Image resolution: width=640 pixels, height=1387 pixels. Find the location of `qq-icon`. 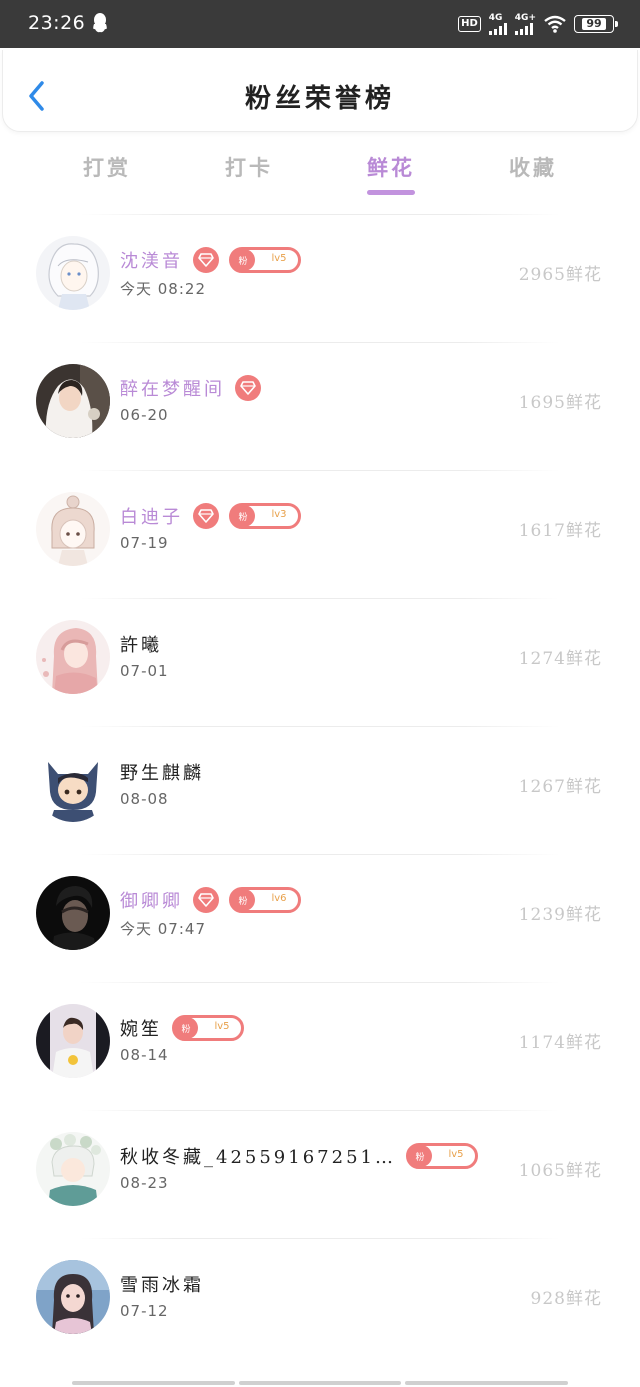

qq-icon is located at coordinates (100, 23).